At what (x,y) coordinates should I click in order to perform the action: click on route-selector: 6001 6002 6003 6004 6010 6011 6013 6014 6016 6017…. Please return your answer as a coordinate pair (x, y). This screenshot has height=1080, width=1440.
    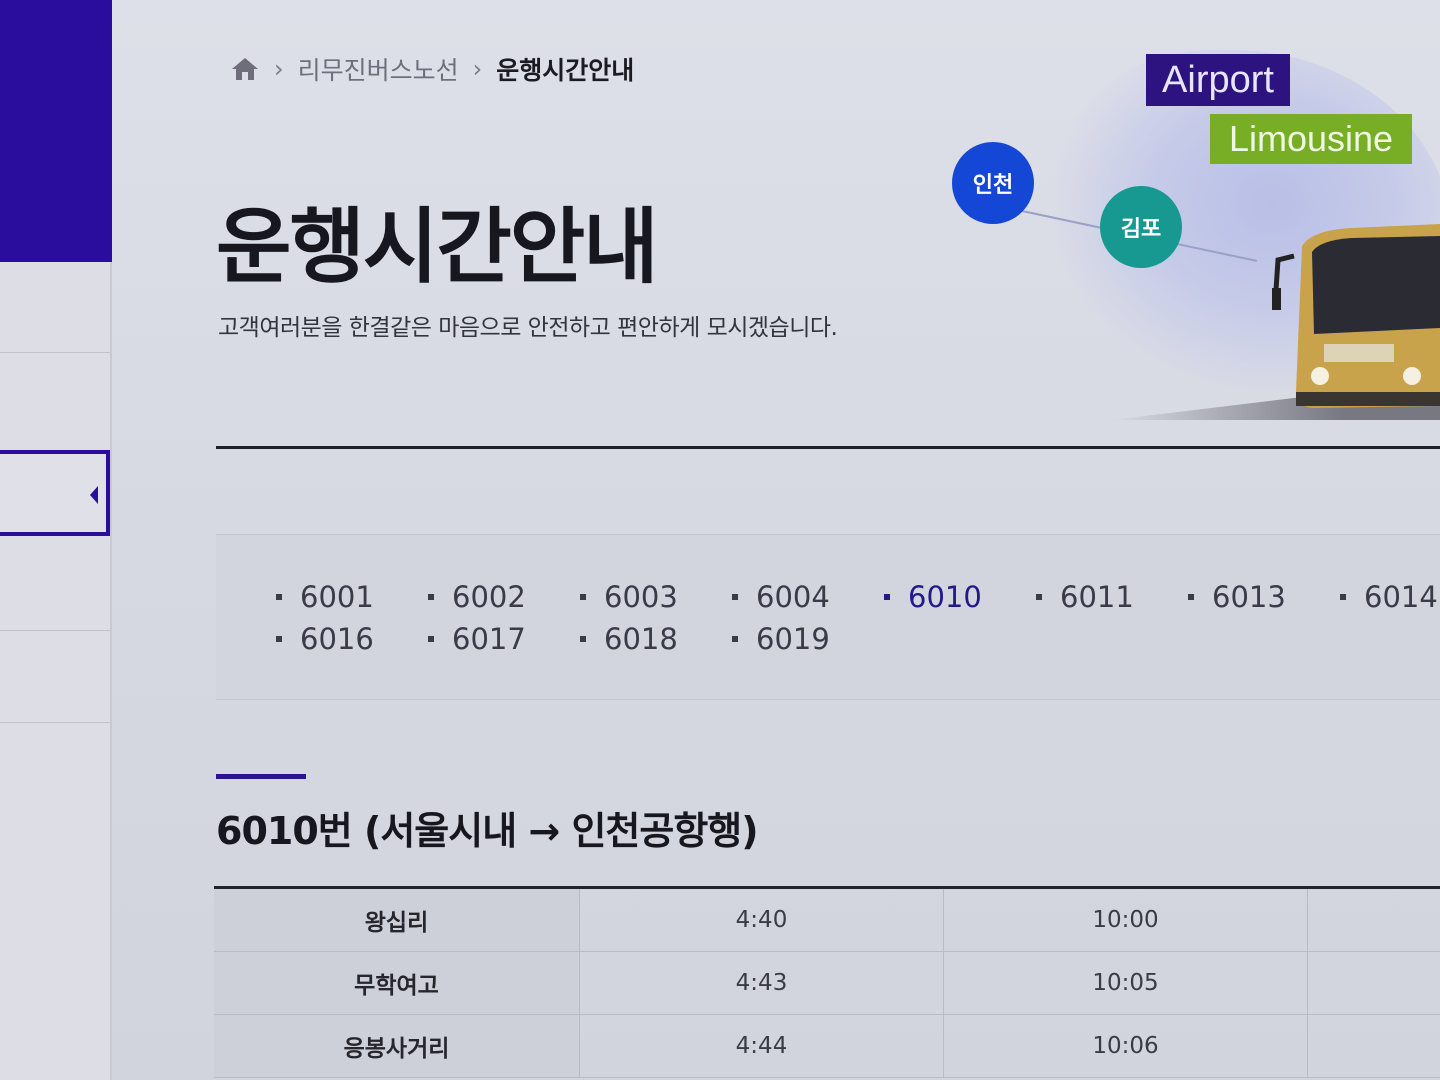
    Looking at the image, I should click on (828, 617).